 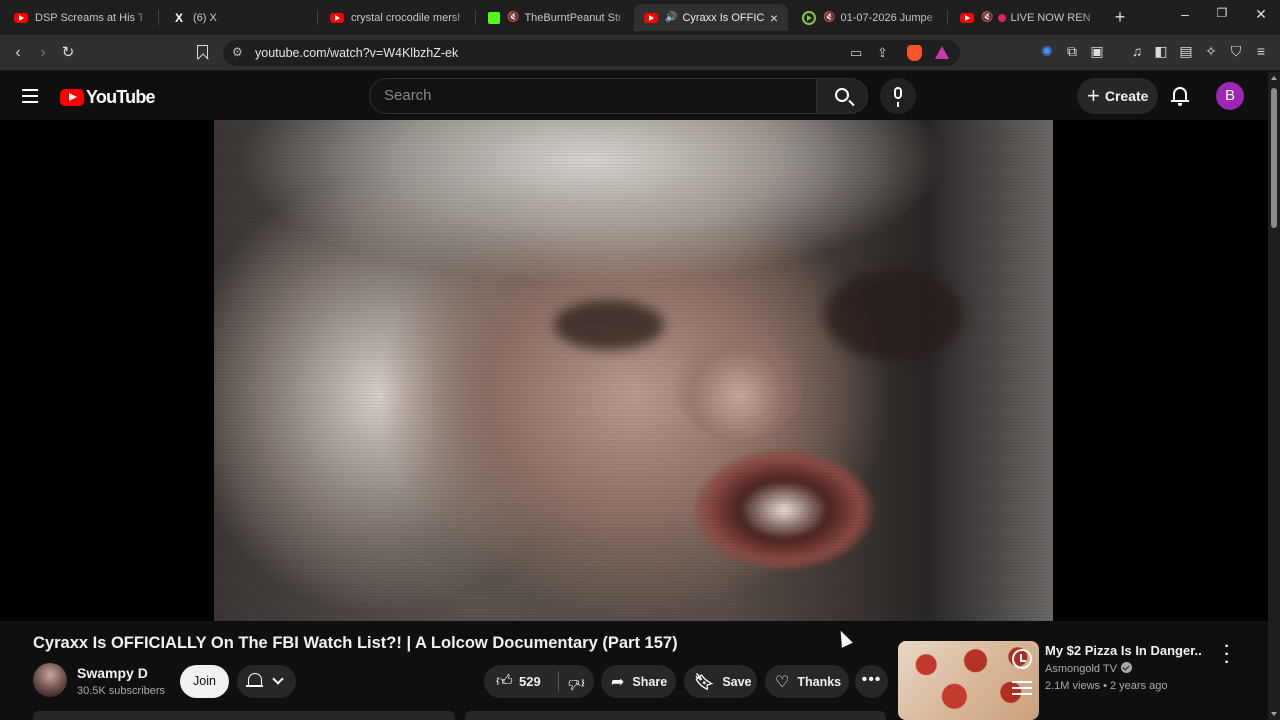 I want to click on bookmark-icon, so click(x=202, y=52).